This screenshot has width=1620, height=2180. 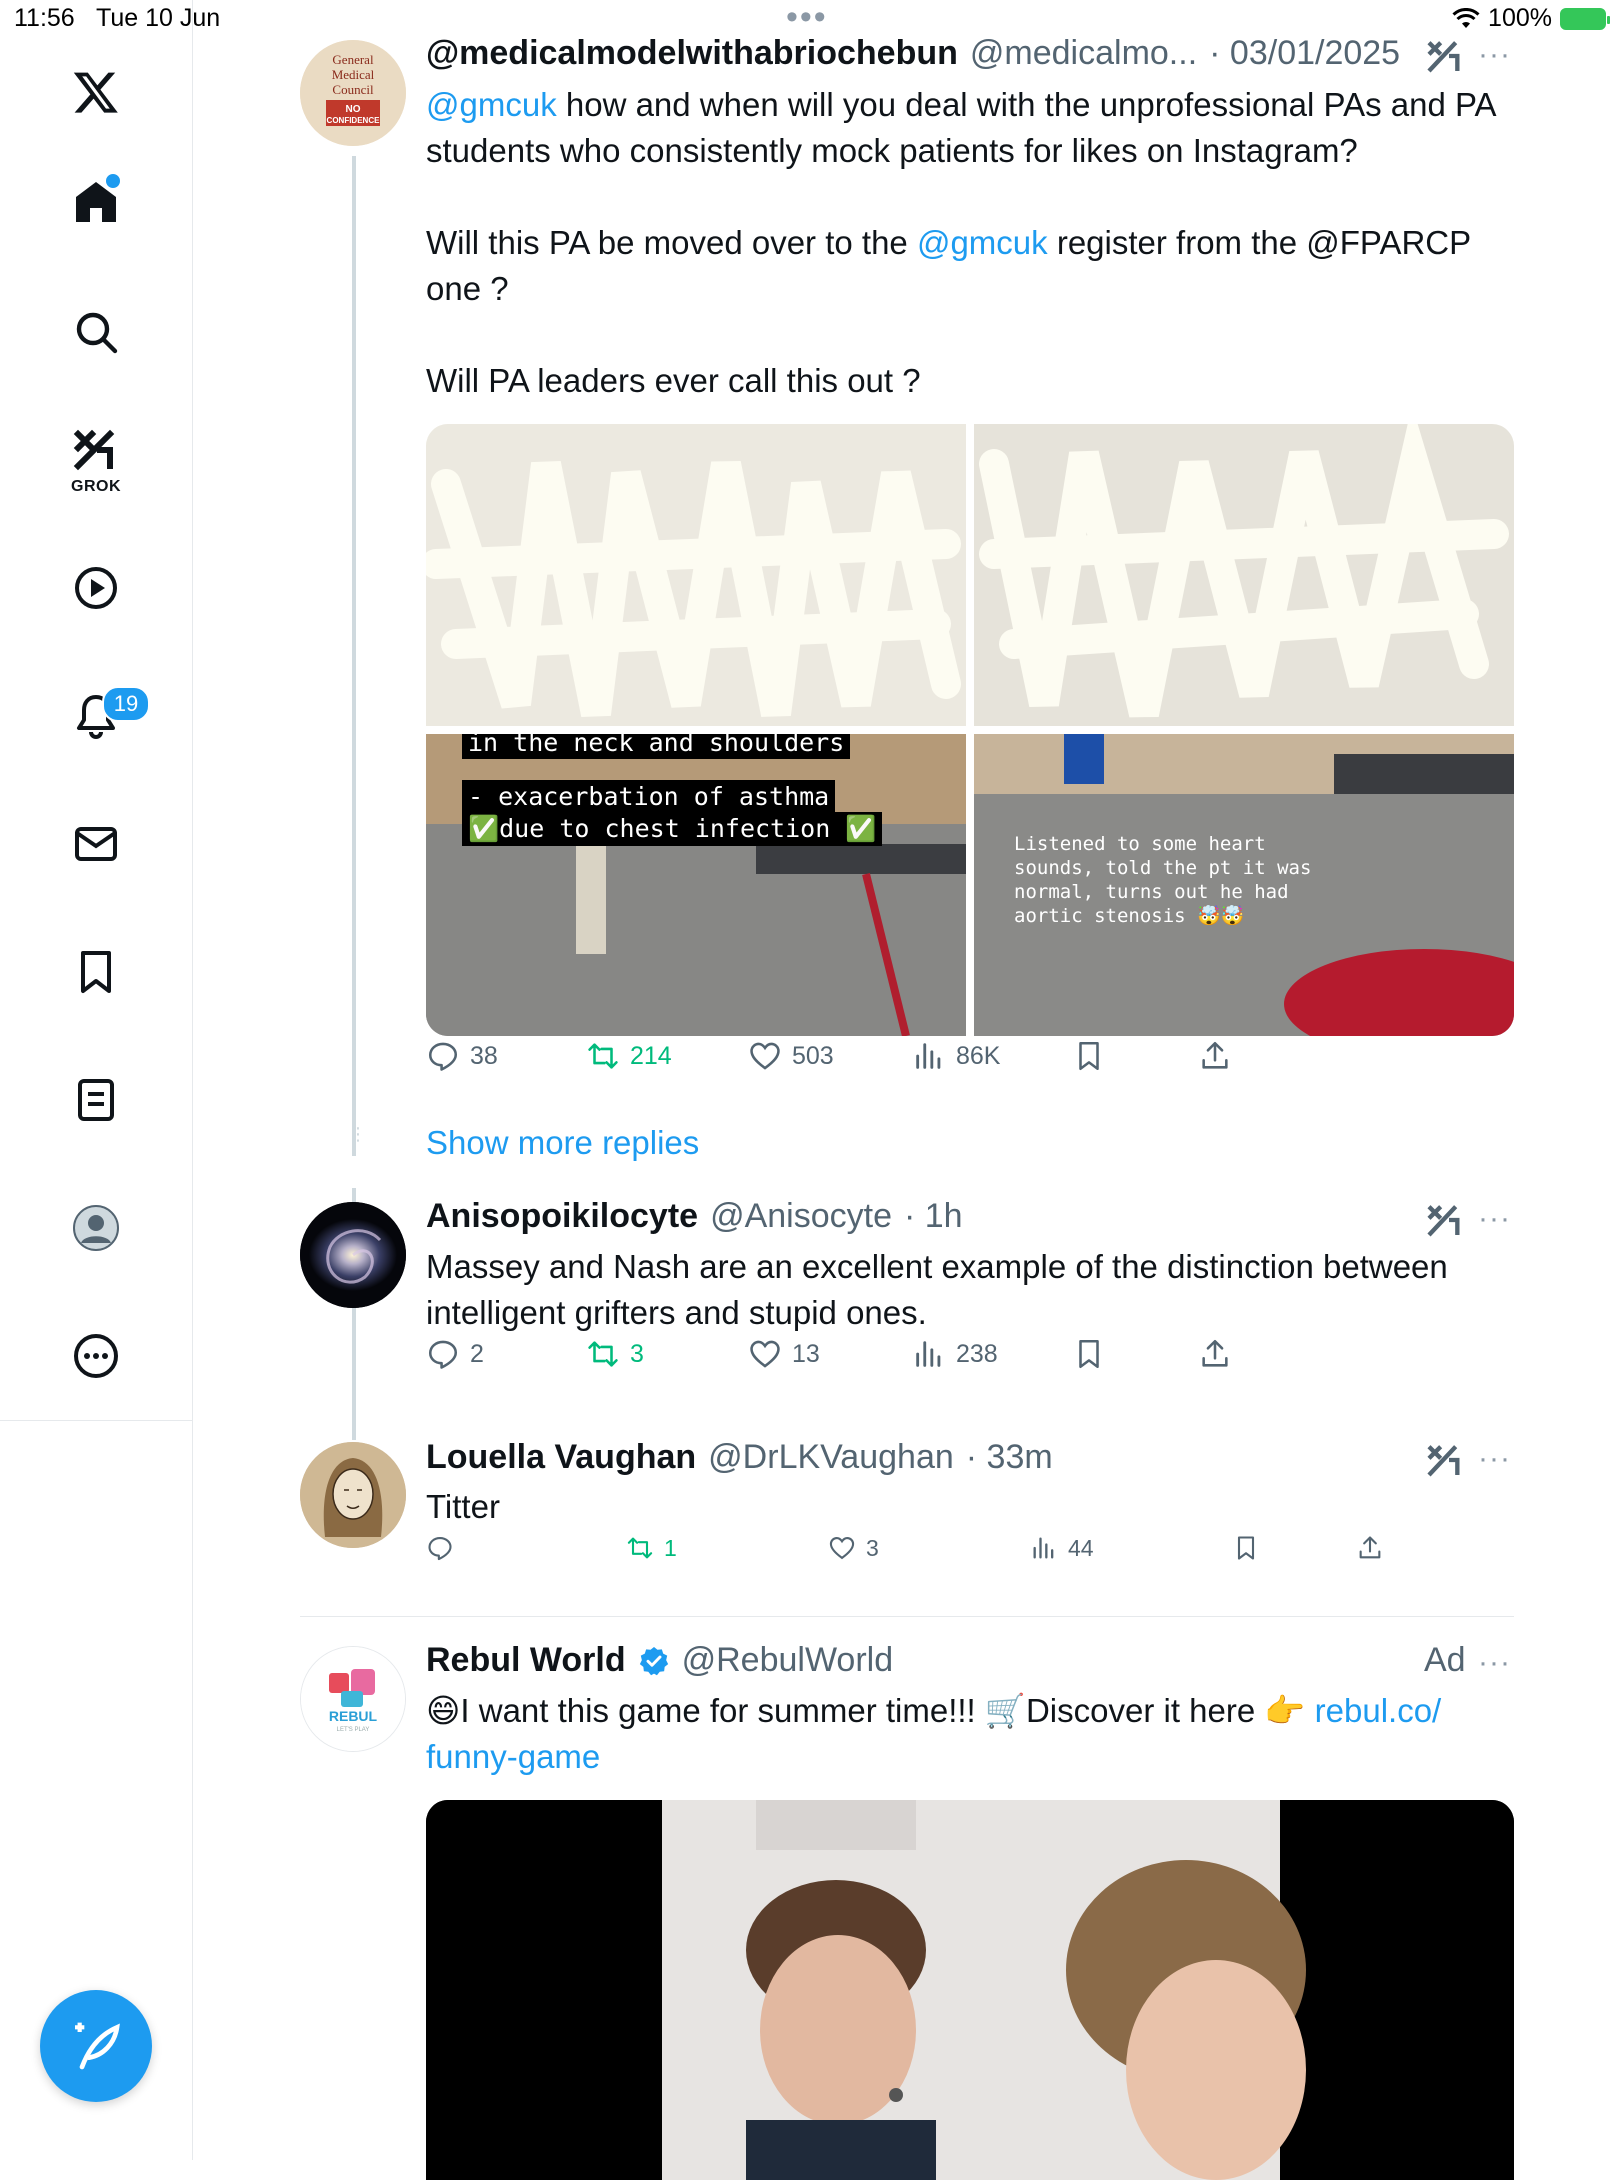 I want to click on heart-icon, so click(x=765, y=1354).